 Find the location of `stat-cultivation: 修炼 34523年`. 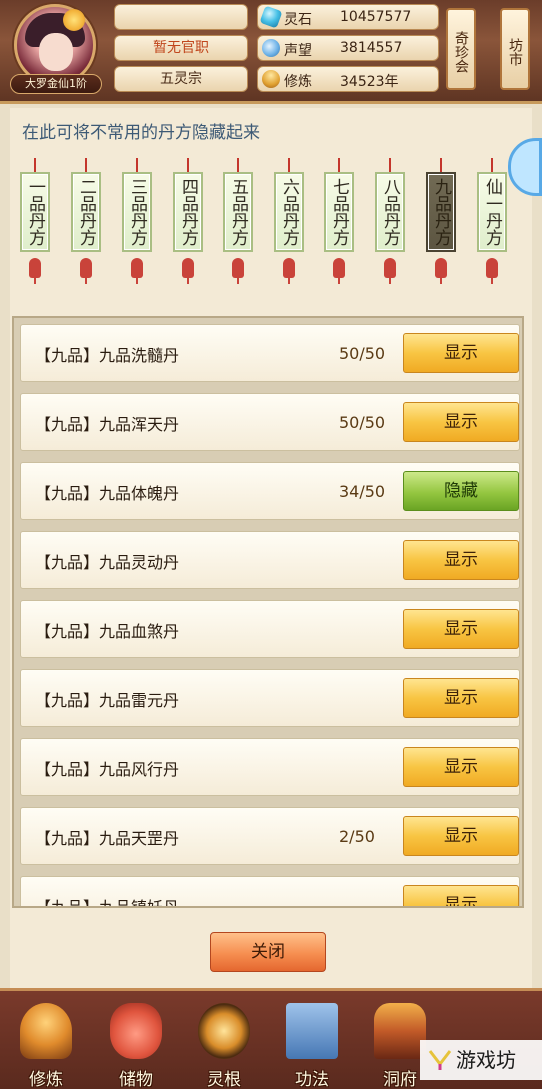

stat-cultivation: 修炼 34523年 is located at coordinates (348, 79).